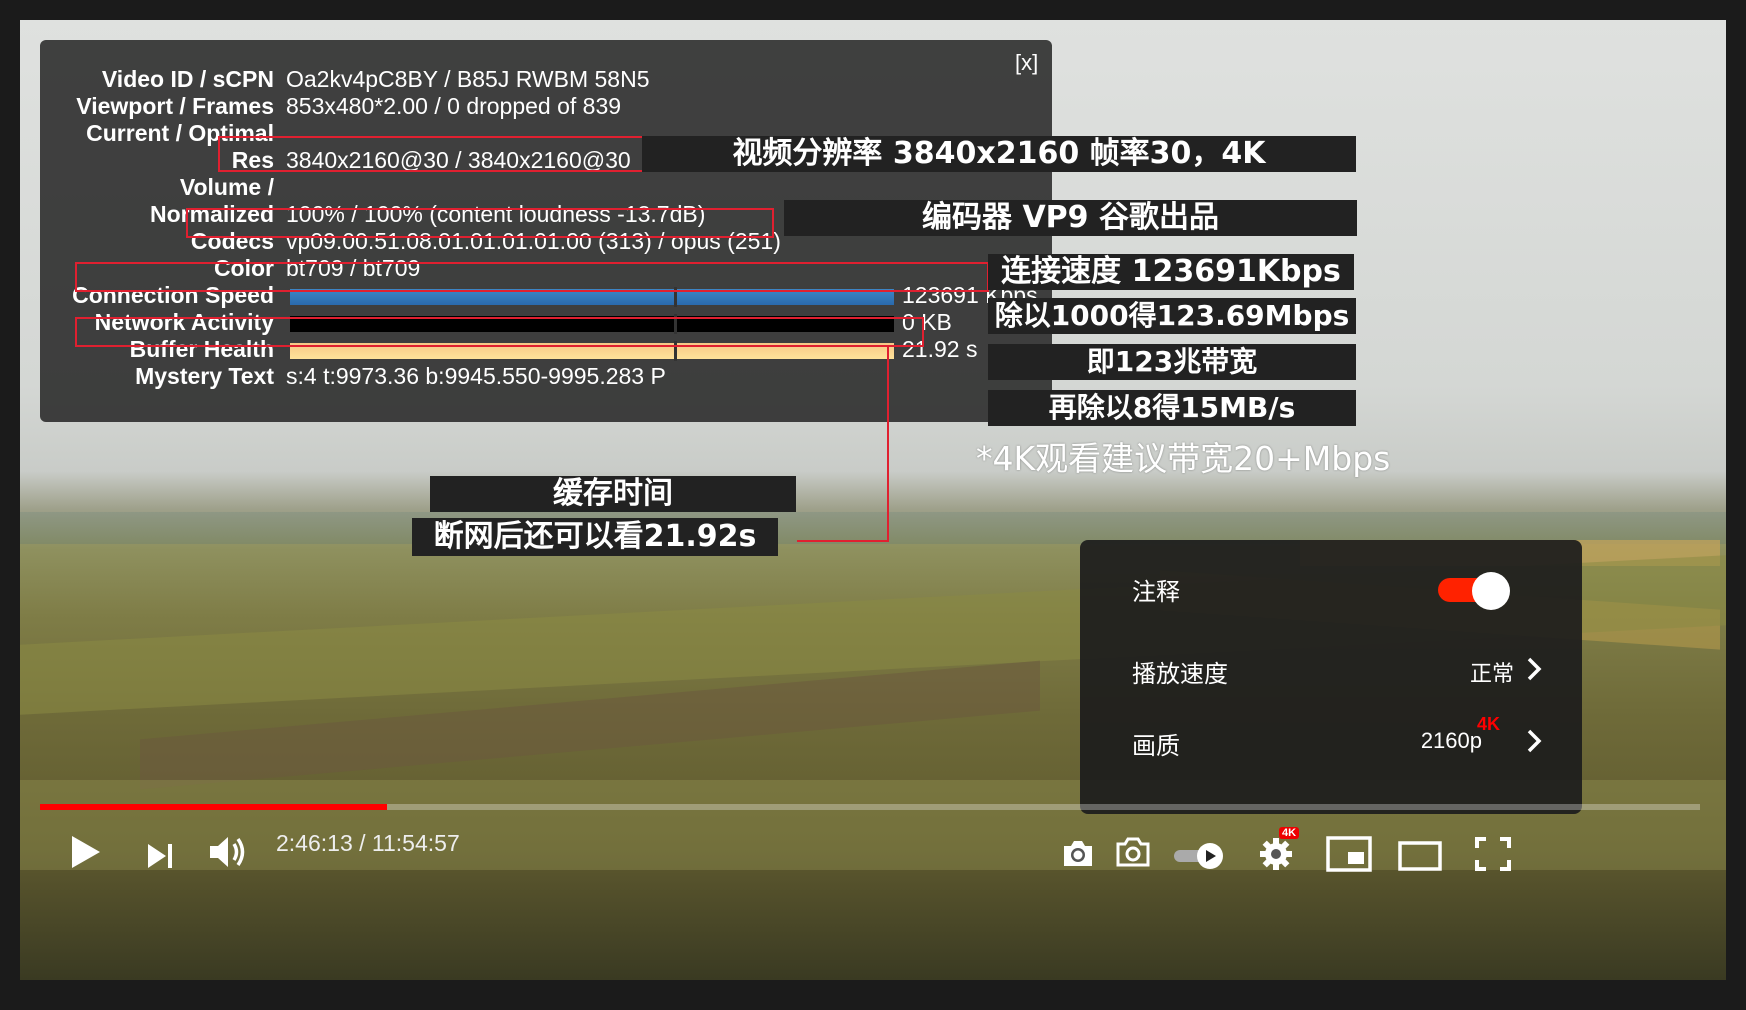  I want to click on stats-value: bt709 / bt709, so click(353, 268).